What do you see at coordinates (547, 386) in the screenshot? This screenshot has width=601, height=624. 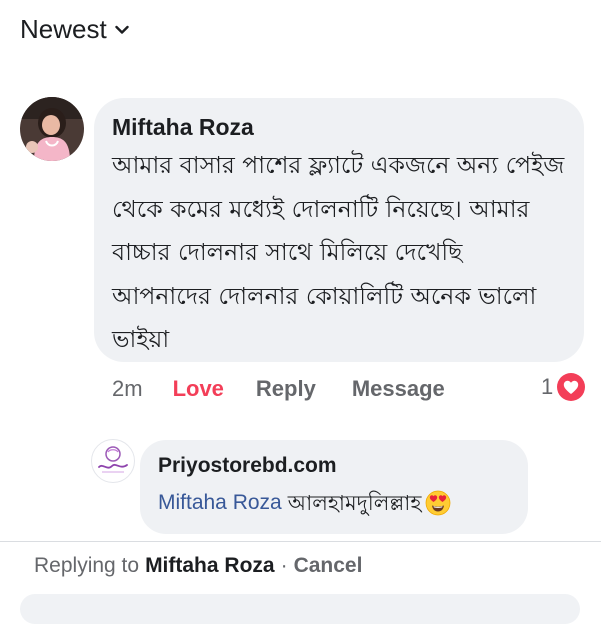 I see `reaction-count: 1` at bounding box center [547, 386].